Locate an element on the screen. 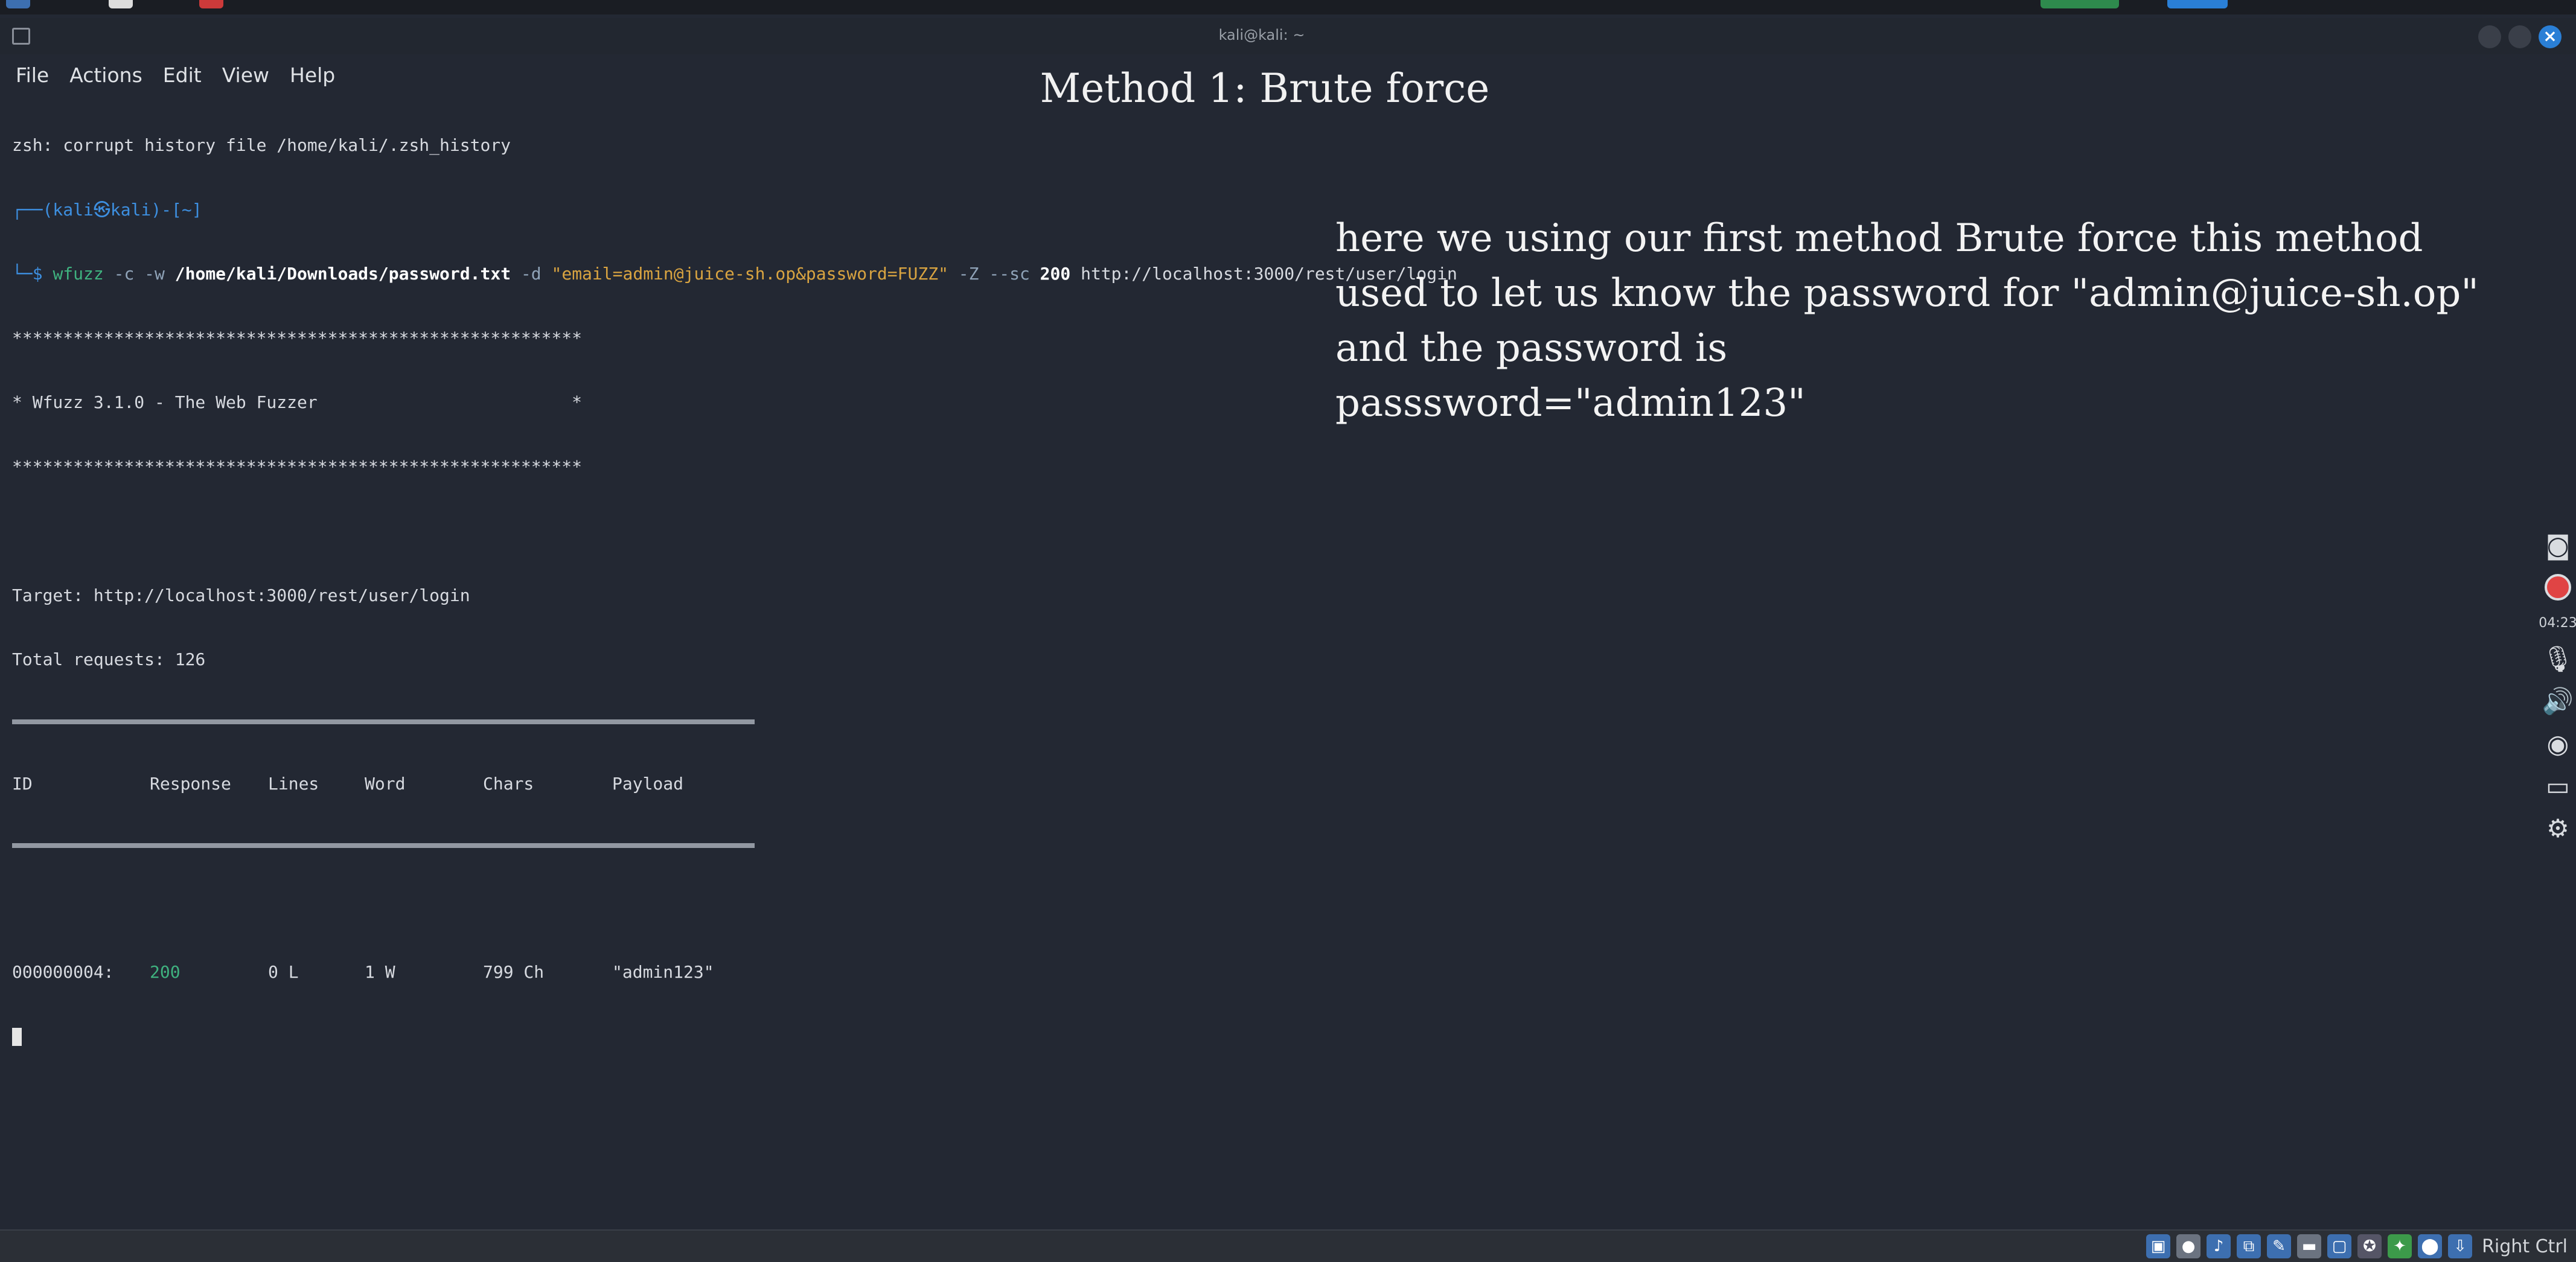 This screenshot has height=1262, width=2576. settings-gear-icon: ⚙ is located at coordinates (2558, 828).